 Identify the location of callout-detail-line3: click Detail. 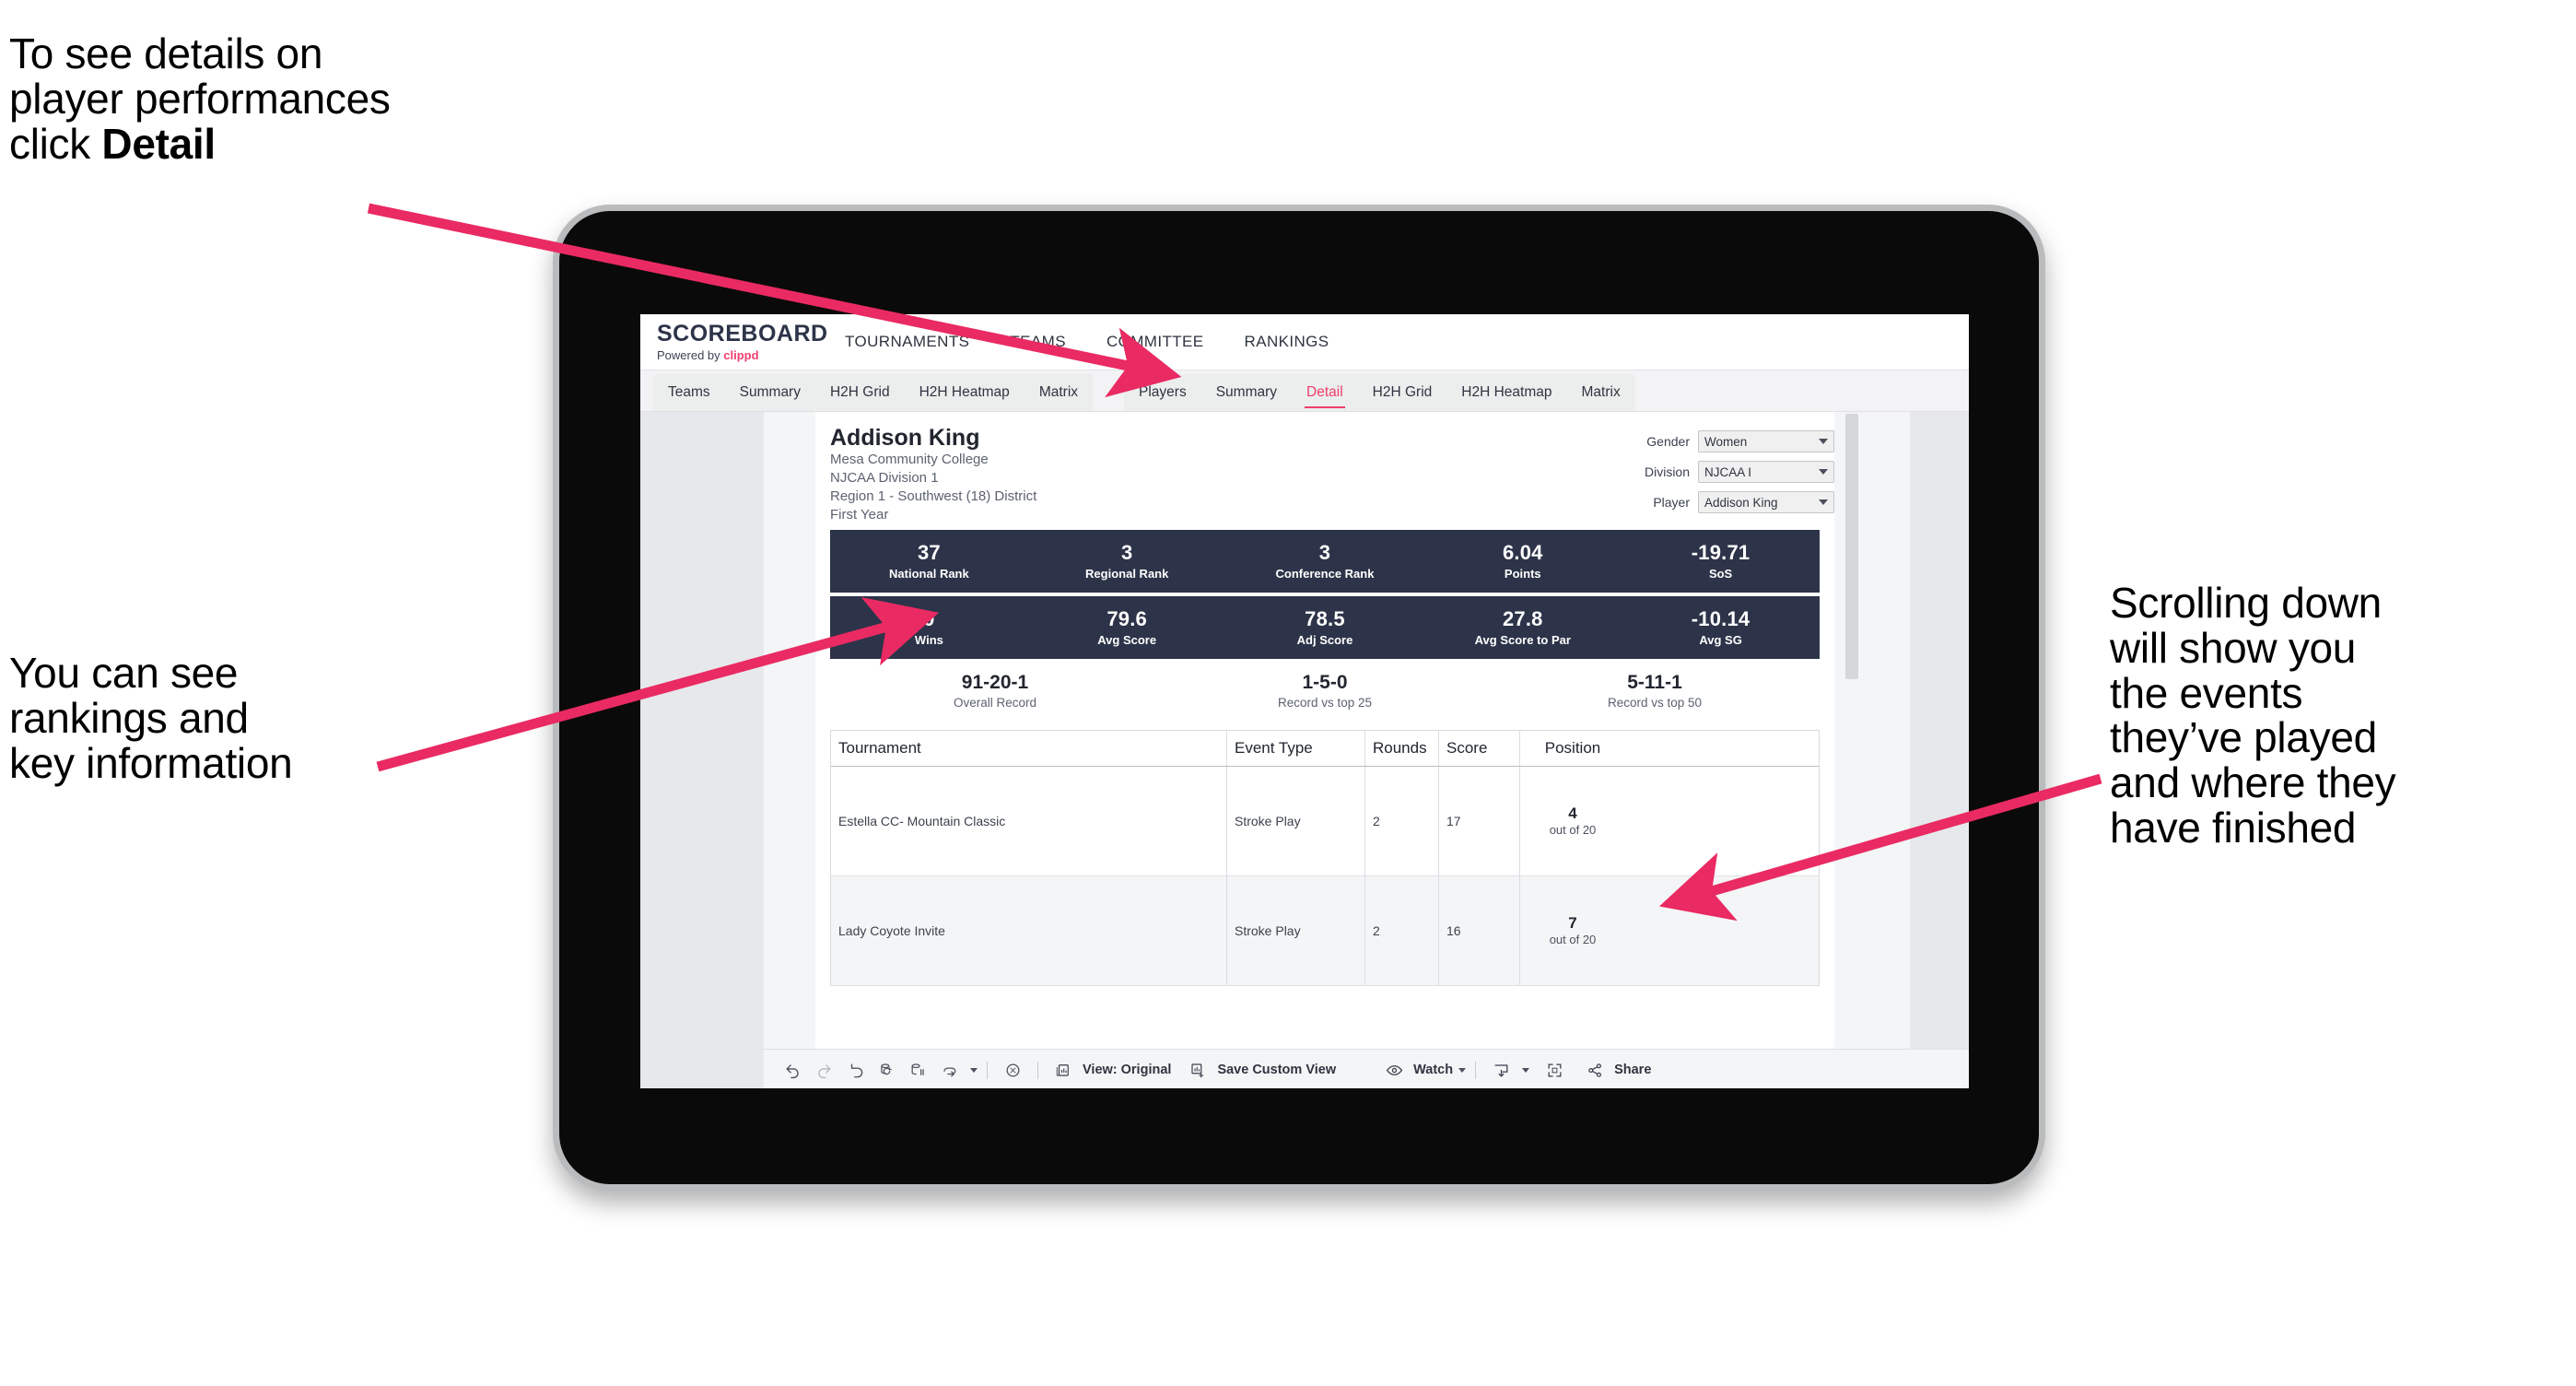
(304, 143).